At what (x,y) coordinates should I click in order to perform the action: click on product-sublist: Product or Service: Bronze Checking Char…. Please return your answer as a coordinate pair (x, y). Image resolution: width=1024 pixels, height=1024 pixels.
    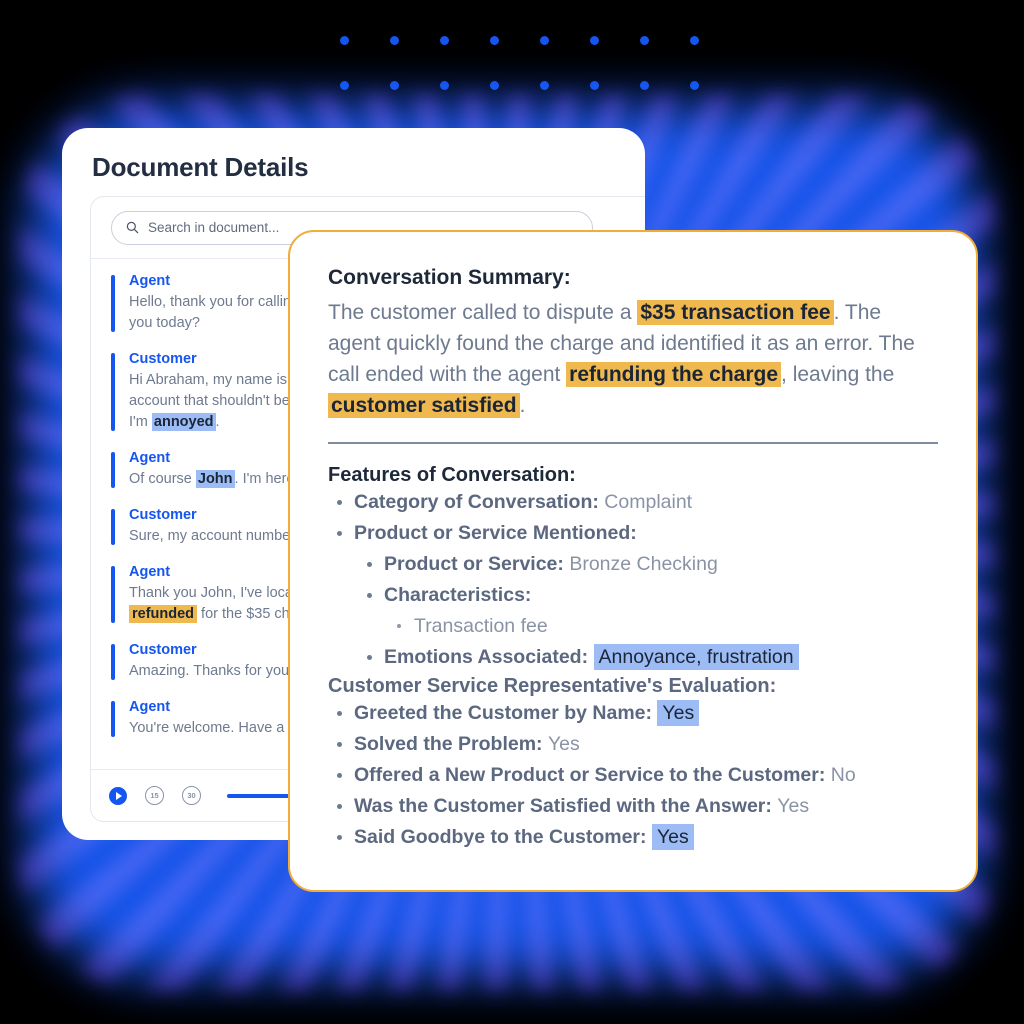
    Looking at the image, I should click on (652, 611).